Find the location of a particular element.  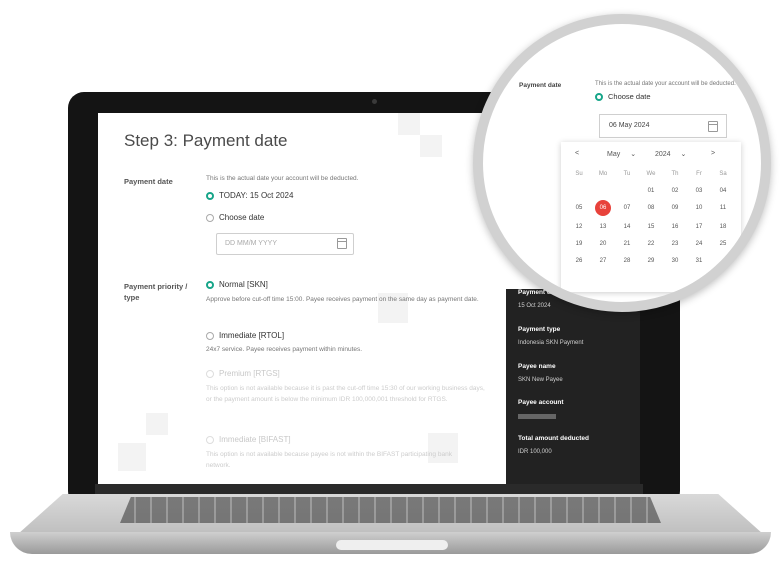

payment-priority-label: Payment priority / type is located at coordinates (156, 292).